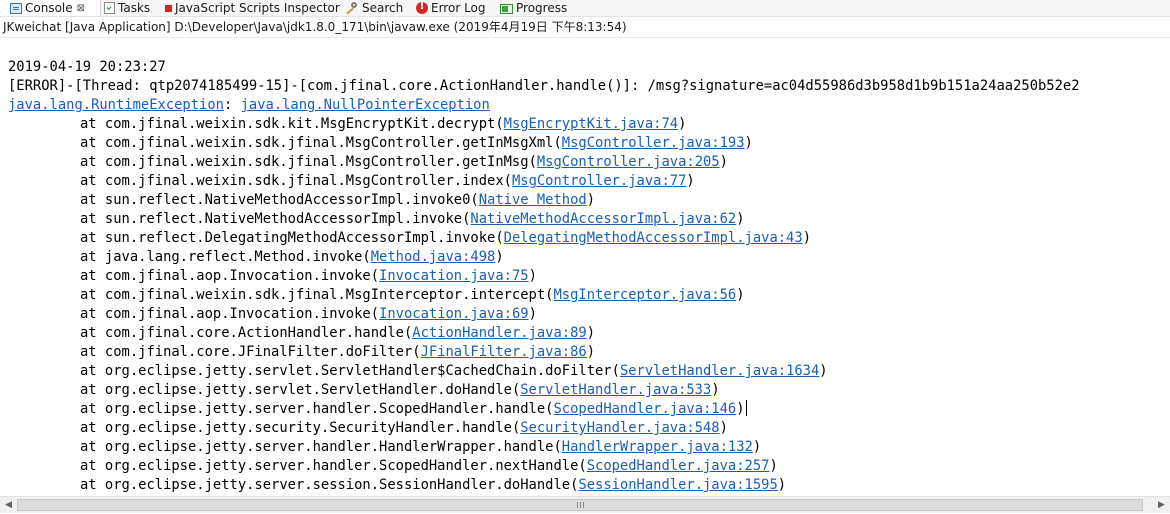 The width and height of the screenshot is (1170, 514). I want to click on stack-frame-source-link: JFinalFilter.java:86, so click(504, 352).